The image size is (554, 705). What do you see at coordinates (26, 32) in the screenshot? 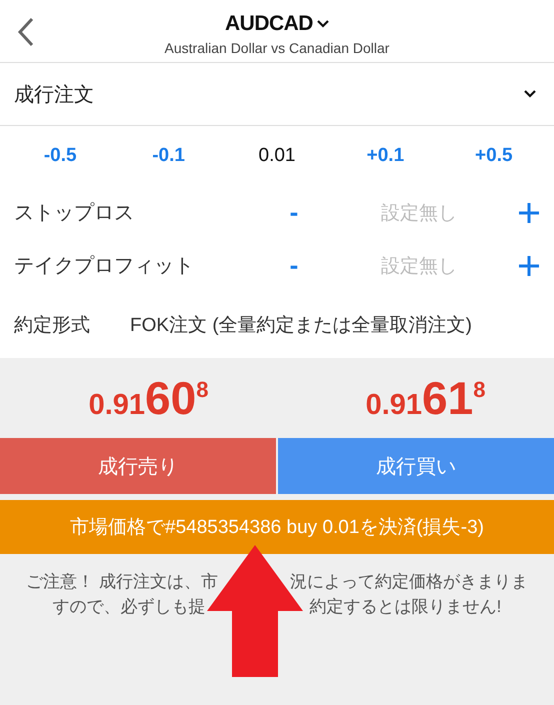
I see `back-icon` at bounding box center [26, 32].